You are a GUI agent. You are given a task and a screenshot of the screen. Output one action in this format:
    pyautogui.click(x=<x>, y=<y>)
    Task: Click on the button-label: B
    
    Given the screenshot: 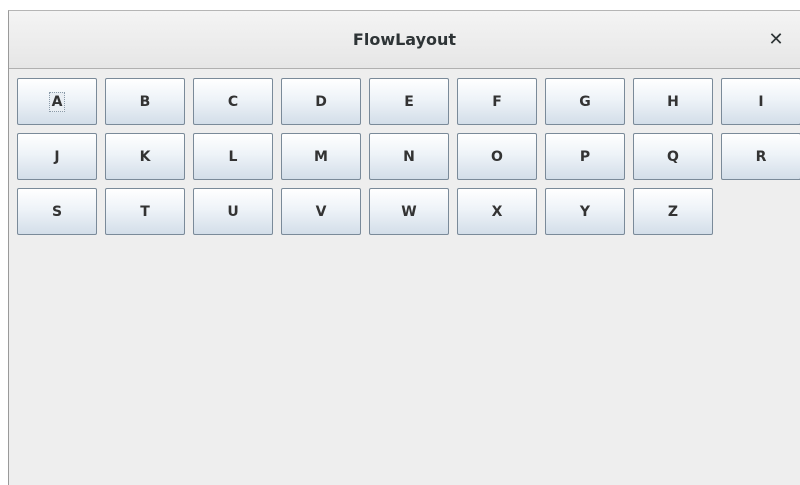 What is the action you would take?
    pyautogui.click(x=145, y=101)
    